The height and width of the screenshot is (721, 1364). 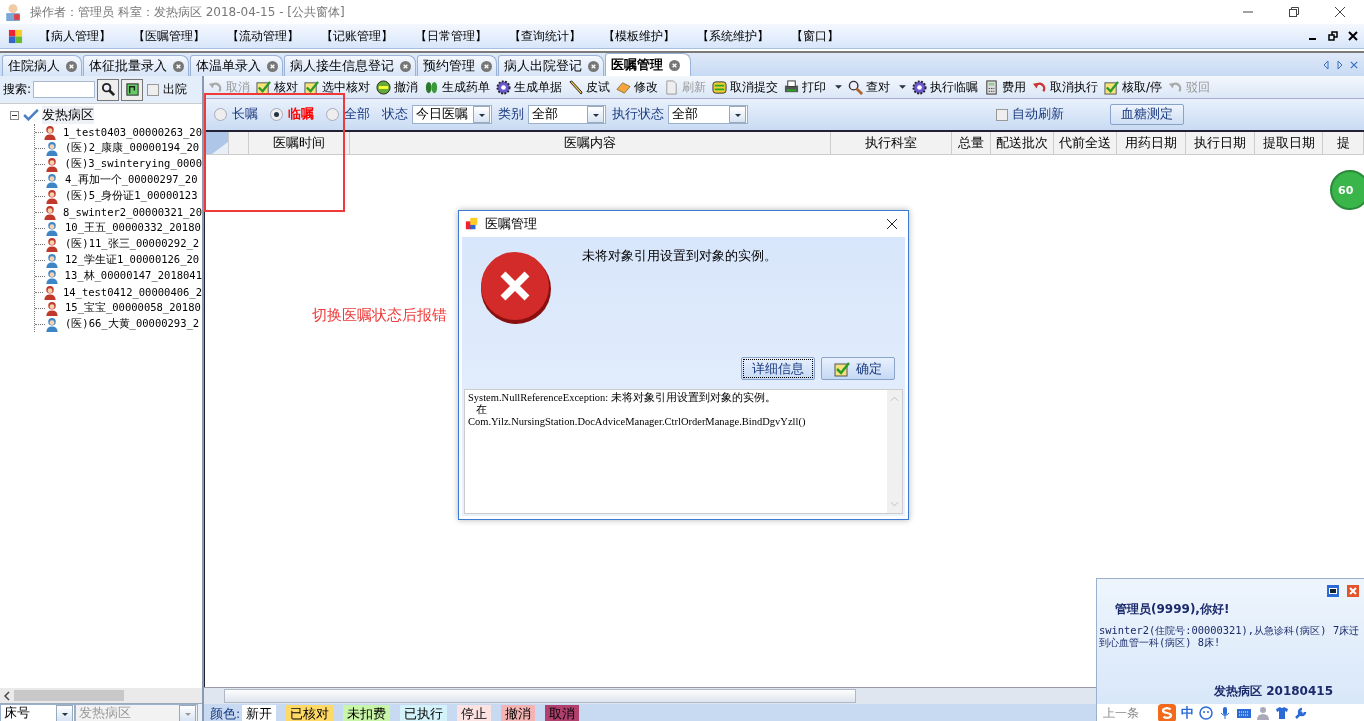 I want to click on column-header: 医嘱时间, so click(x=299, y=143).